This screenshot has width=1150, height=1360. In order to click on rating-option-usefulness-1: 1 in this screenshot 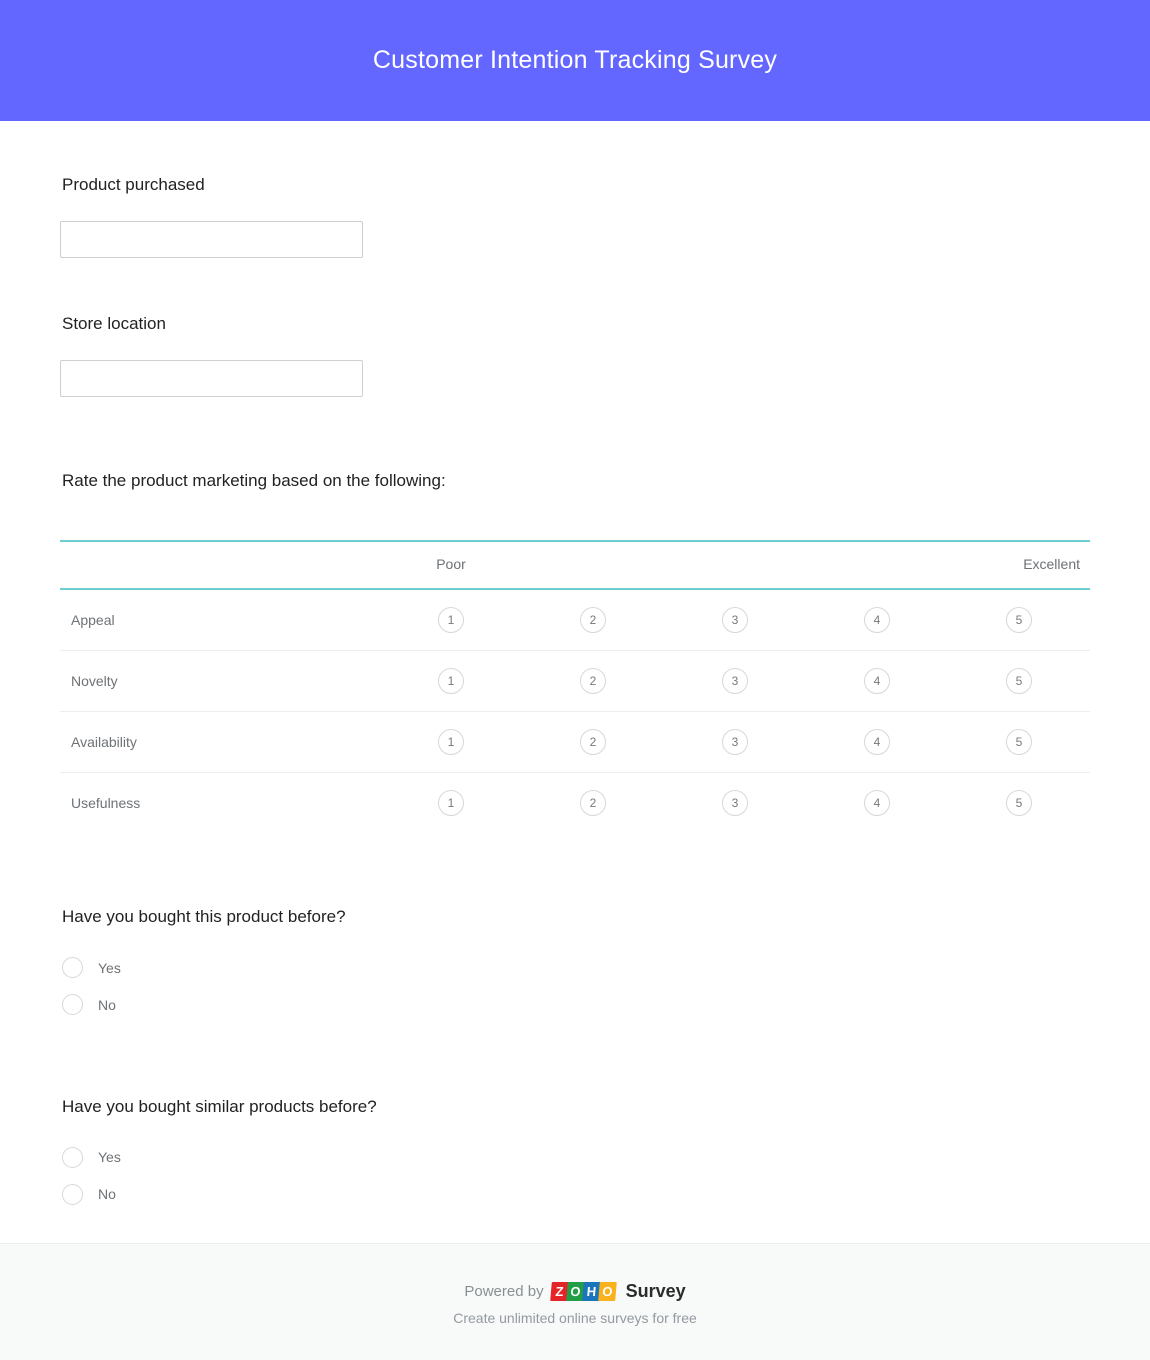, I will do `click(451, 803)`.